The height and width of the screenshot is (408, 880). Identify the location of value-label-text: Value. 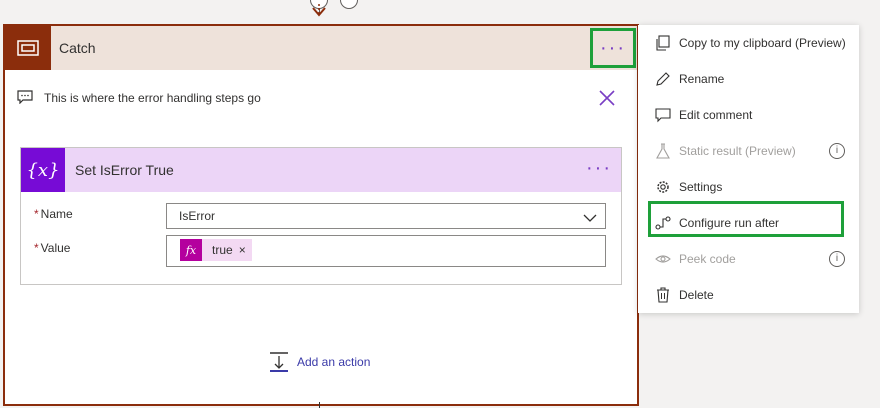
(55, 248).